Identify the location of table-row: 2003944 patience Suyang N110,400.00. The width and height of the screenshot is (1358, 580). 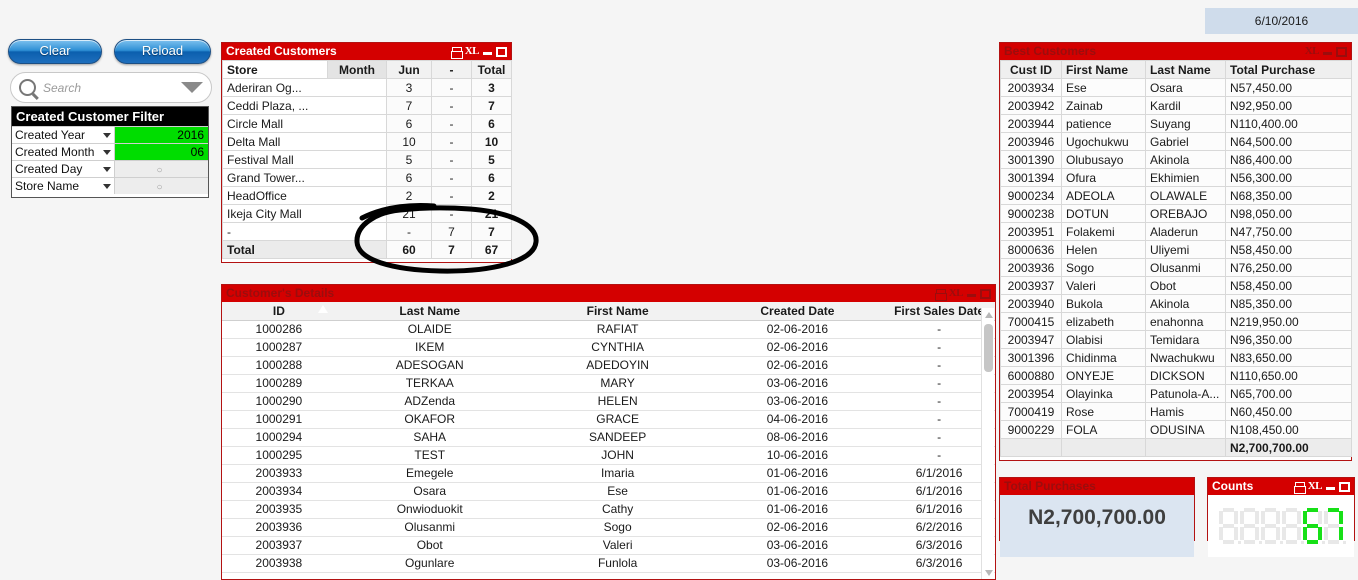
(1176, 123).